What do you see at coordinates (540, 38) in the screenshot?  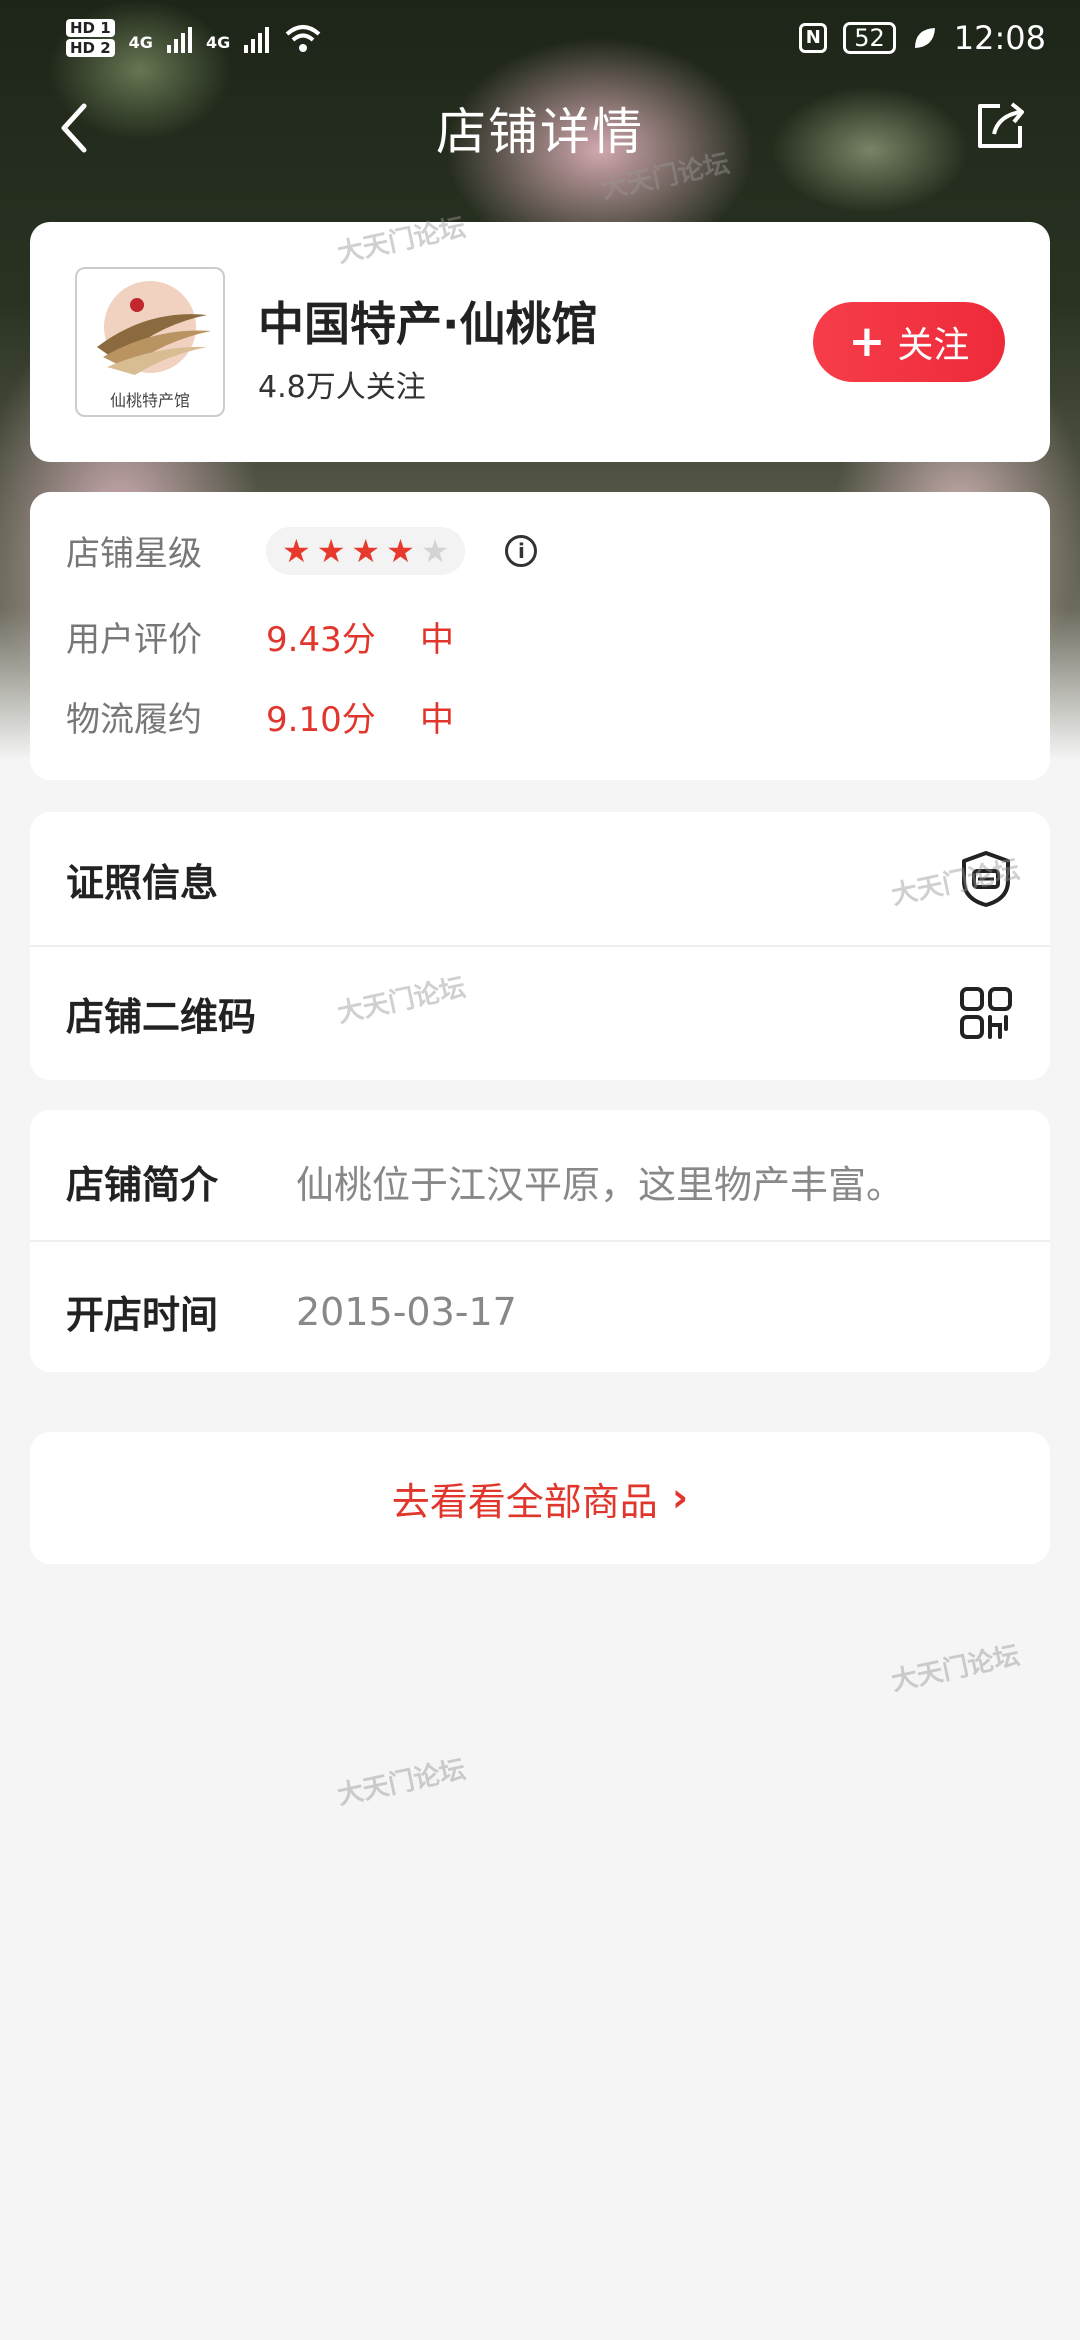 I see `status-bar: HD 1 HD 2 4G 4G N 52 12:08` at bounding box center [540, 38].